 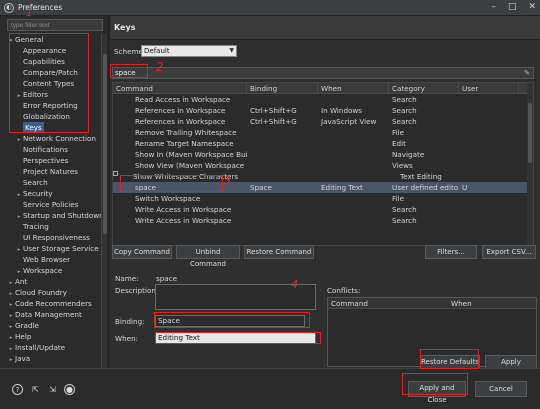 I want to click on tree-item: ▸ Cloud Foundry, so click(x=57, y=292).